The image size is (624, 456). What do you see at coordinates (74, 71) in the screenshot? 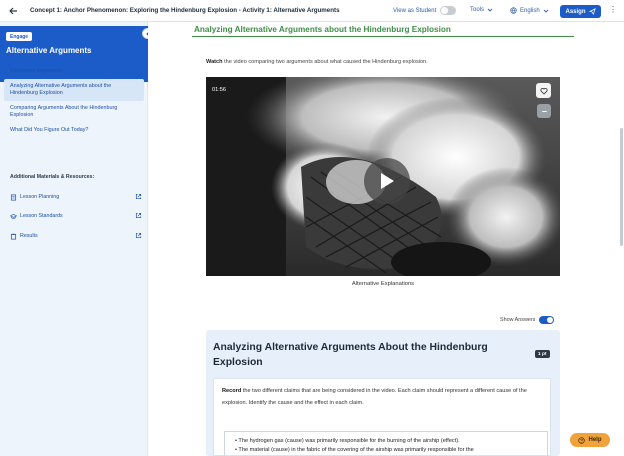
I see `sidebar-item-alternative-arguments: Alternative Arguments` at bounding box center [74, 71].